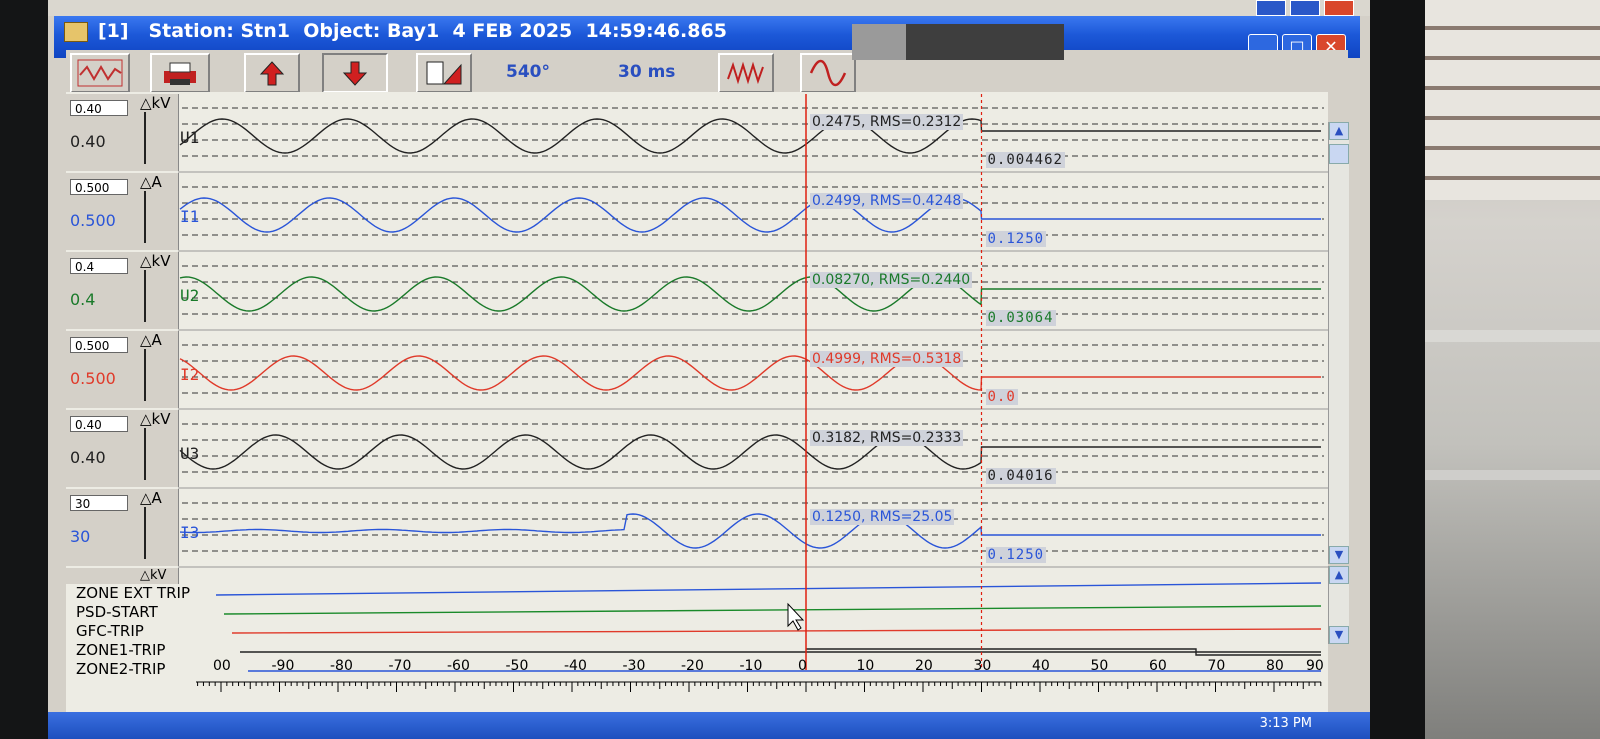 This screenshot has width=1600, height=739. I want to click on scale-down-button, so click(355, 73).